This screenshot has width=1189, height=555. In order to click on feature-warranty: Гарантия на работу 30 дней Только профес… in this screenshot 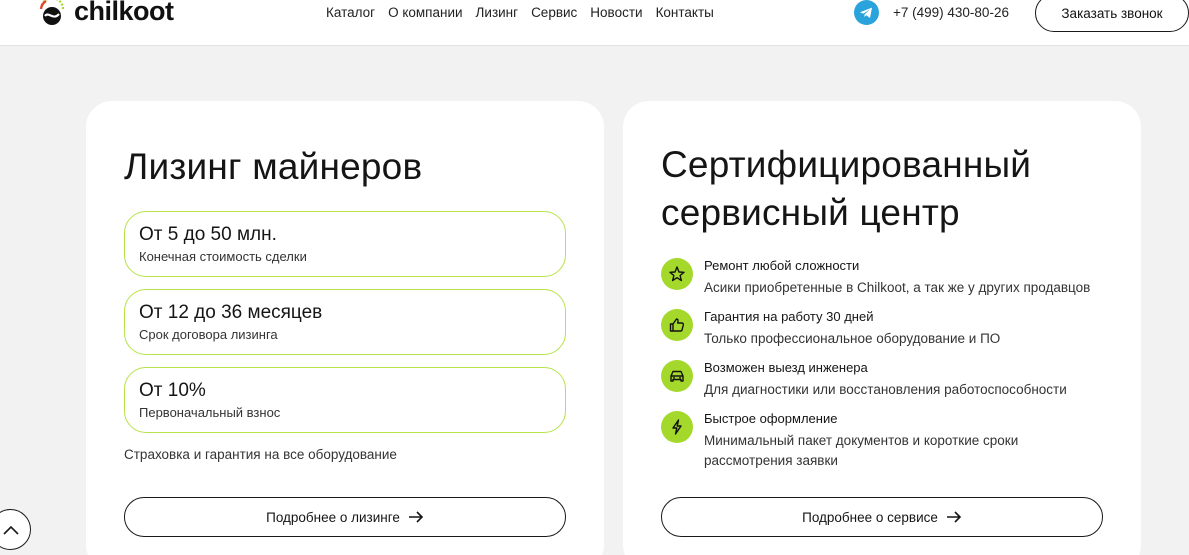, I will do `click(886, 329)`.